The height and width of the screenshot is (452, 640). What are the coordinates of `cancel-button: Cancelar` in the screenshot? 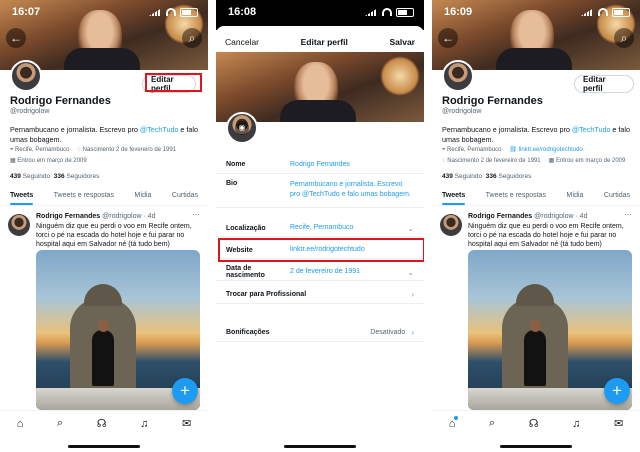 It's located at (242, 42).